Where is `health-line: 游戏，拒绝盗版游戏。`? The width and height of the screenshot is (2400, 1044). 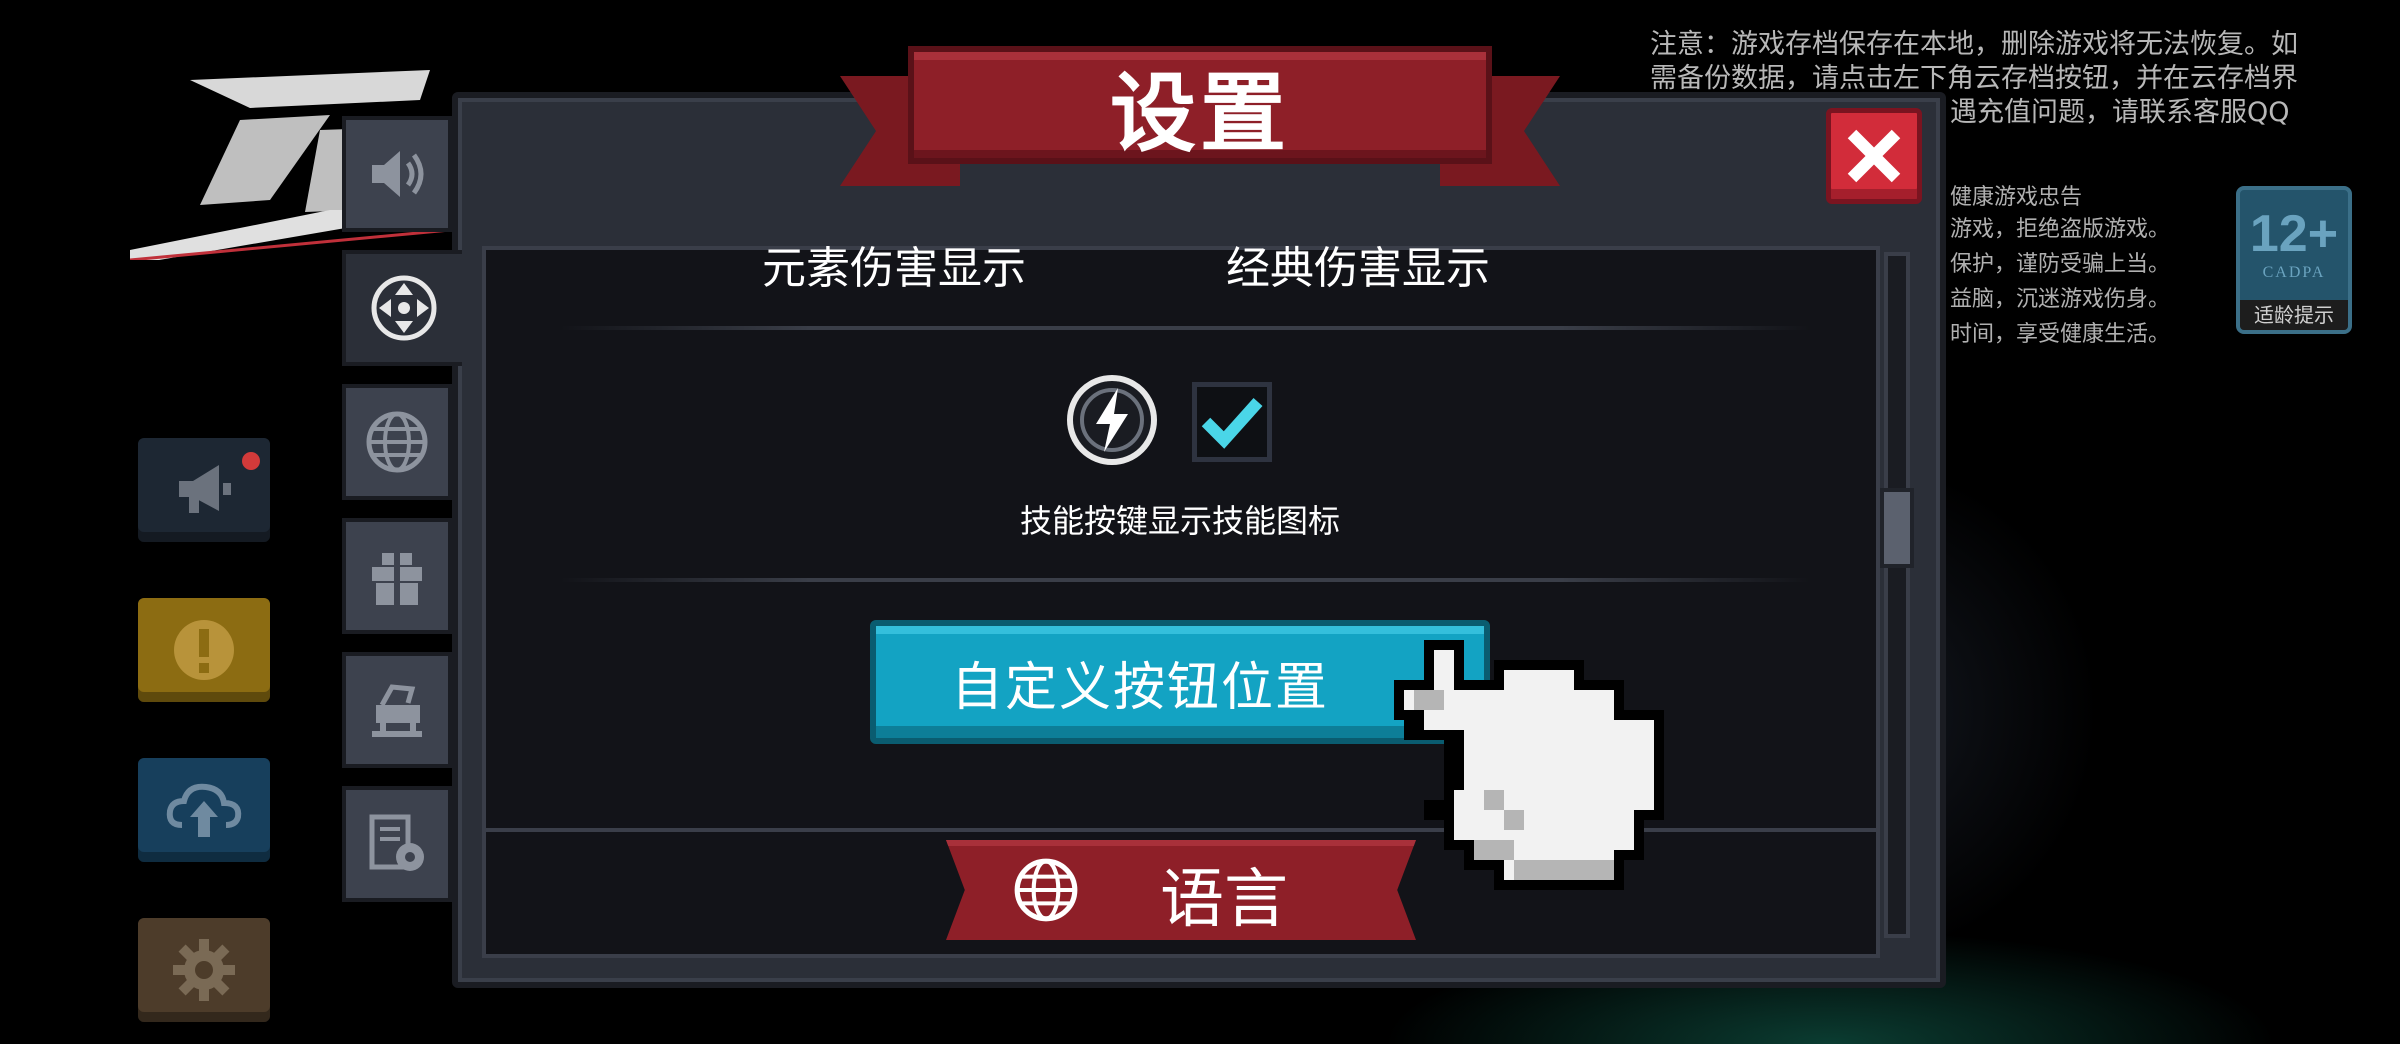
health-line: 游戏，拒绝盗版游戏。 is located at coordinates (2060, 229).